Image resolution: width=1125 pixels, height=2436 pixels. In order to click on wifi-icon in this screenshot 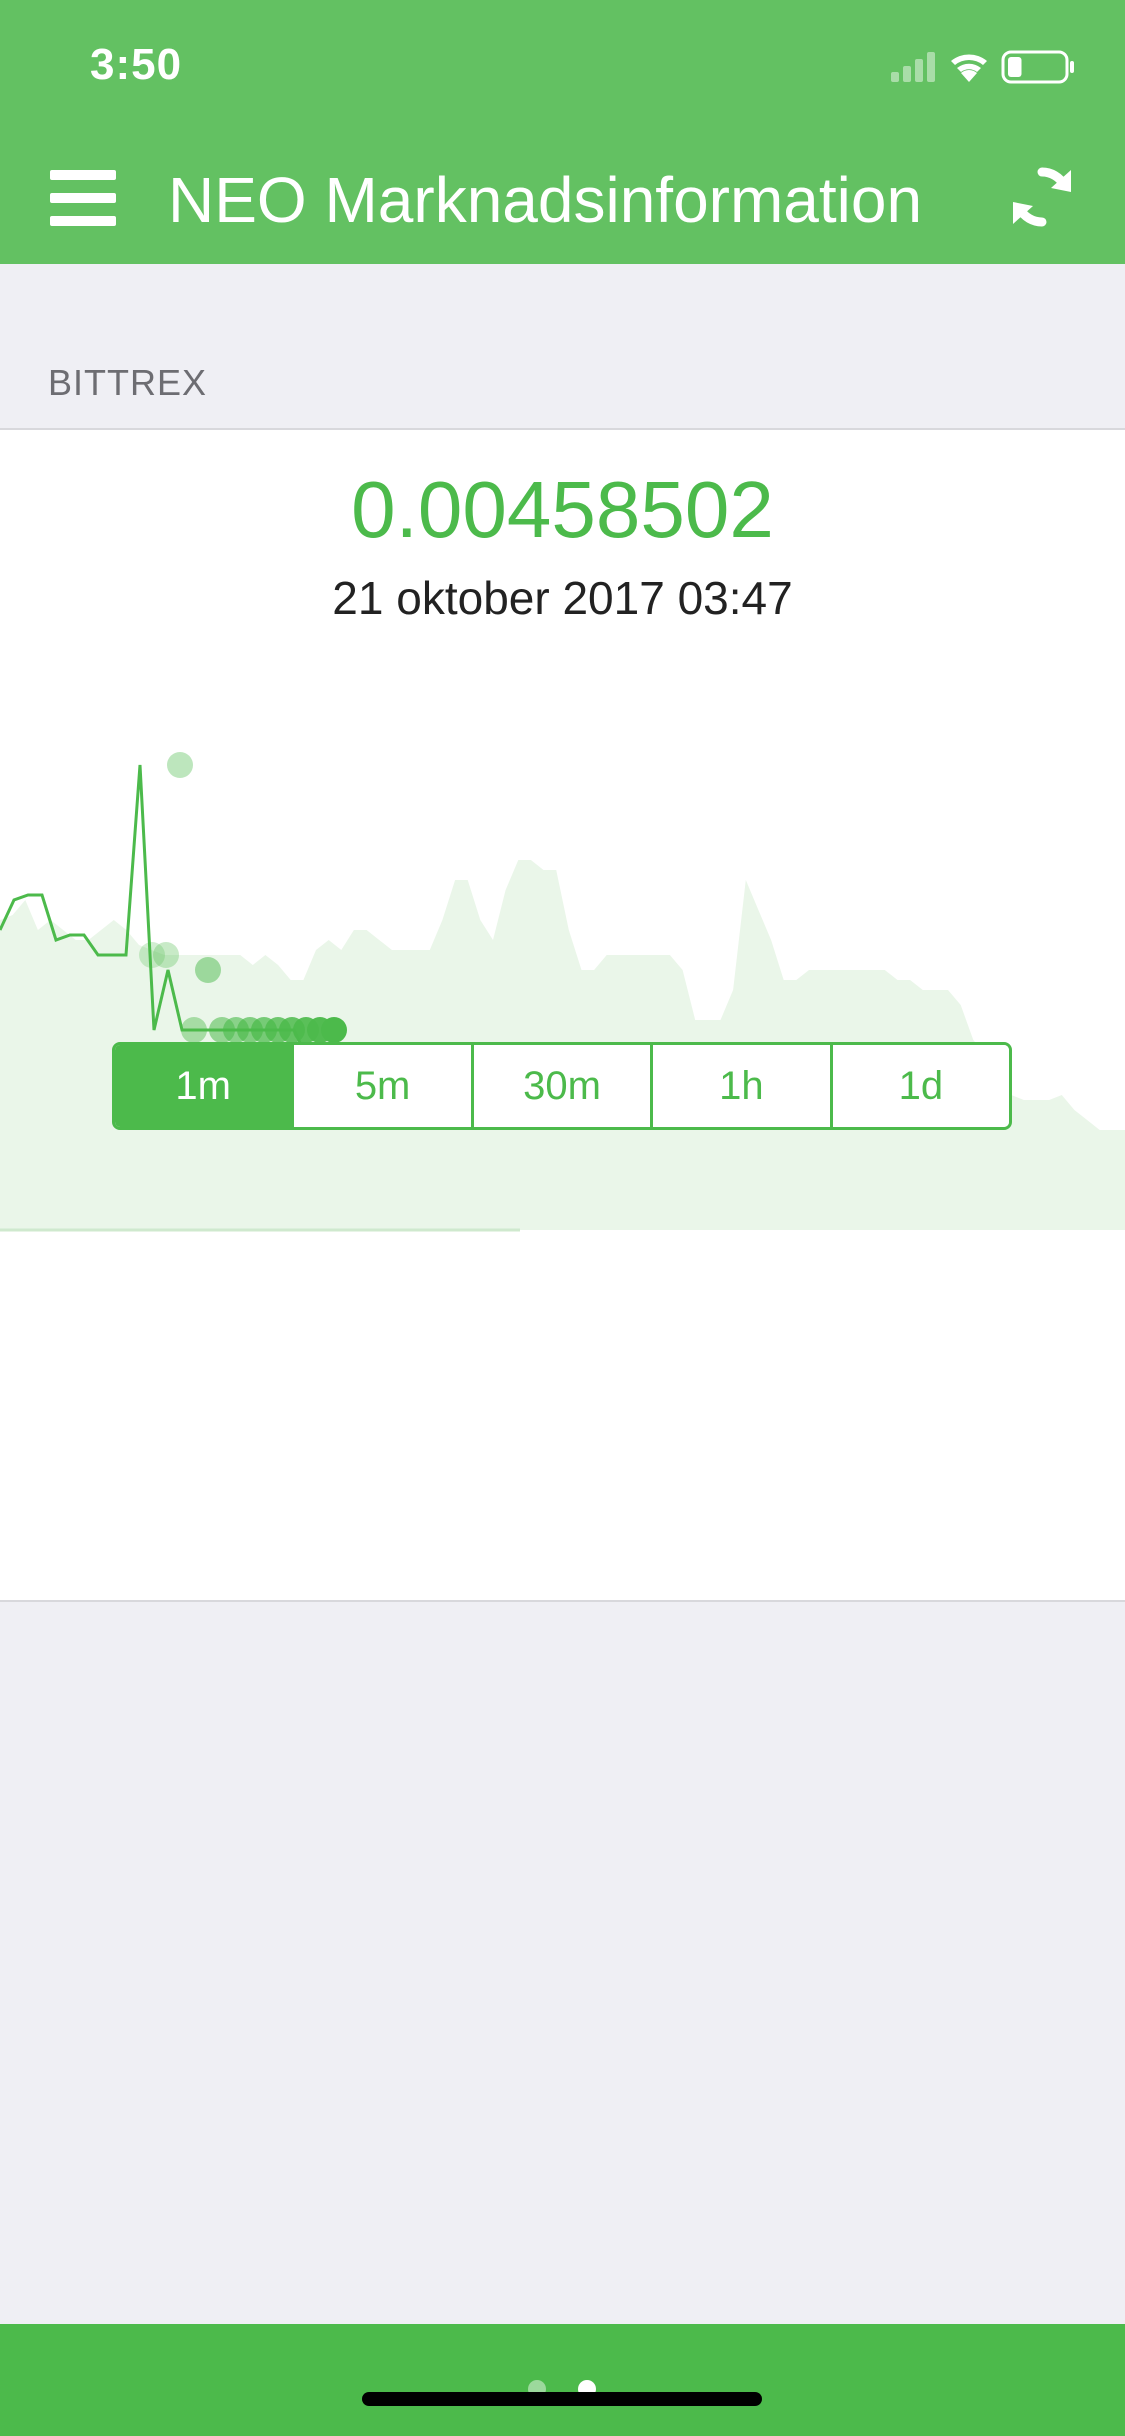, I will do `click(969, 68)`.